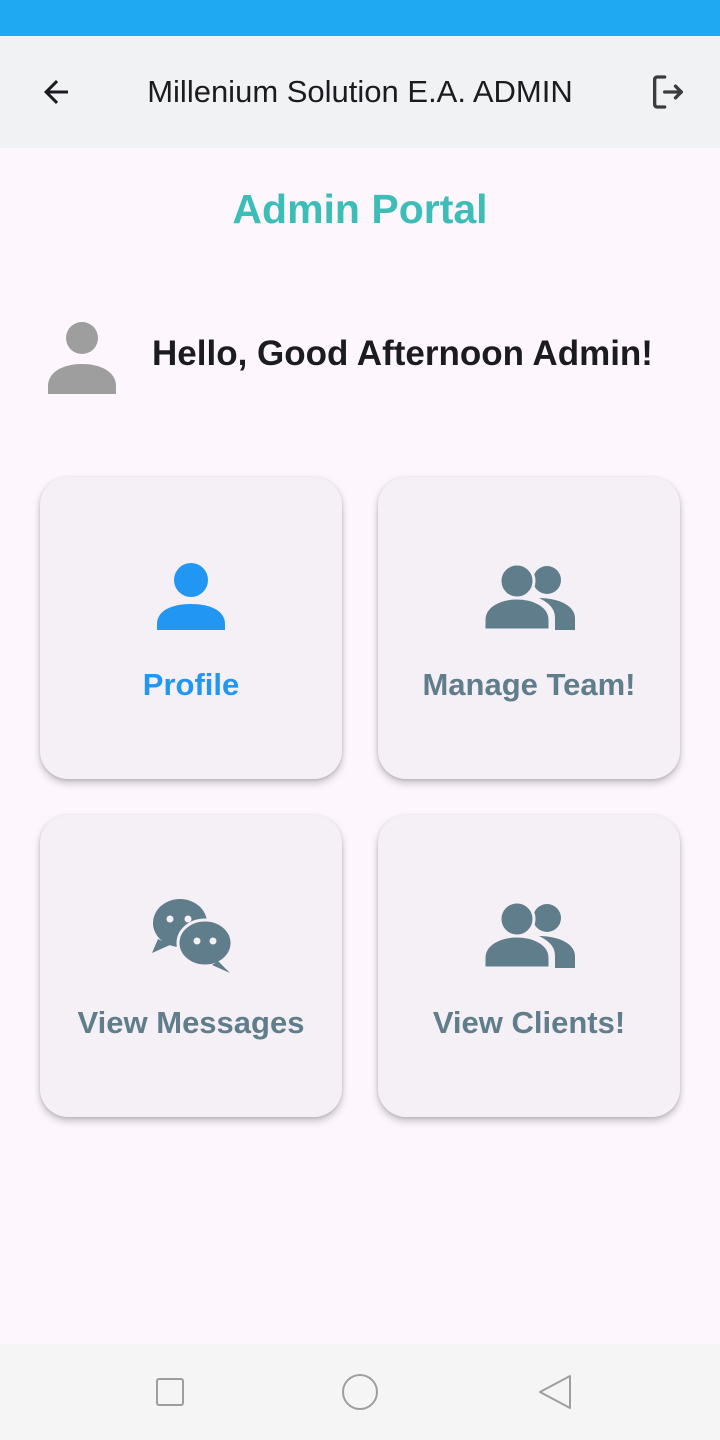  I want to click on system-nav-bar, so click(360, 1392).